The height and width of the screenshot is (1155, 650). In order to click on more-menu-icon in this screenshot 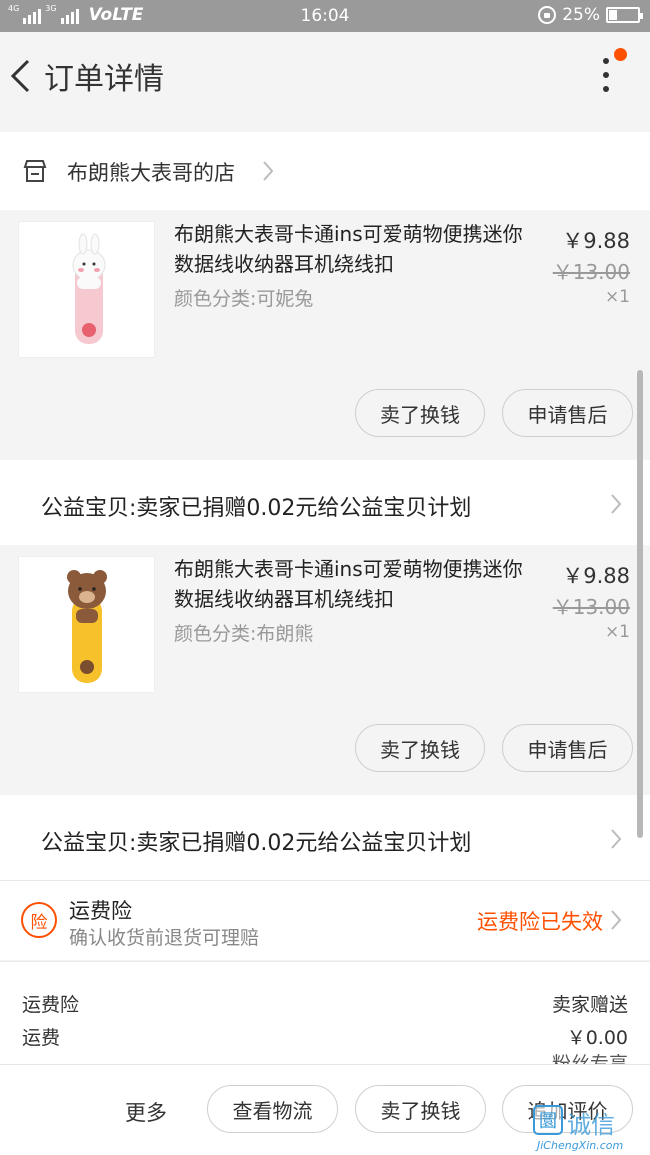, I will do `click(607, 77)`.